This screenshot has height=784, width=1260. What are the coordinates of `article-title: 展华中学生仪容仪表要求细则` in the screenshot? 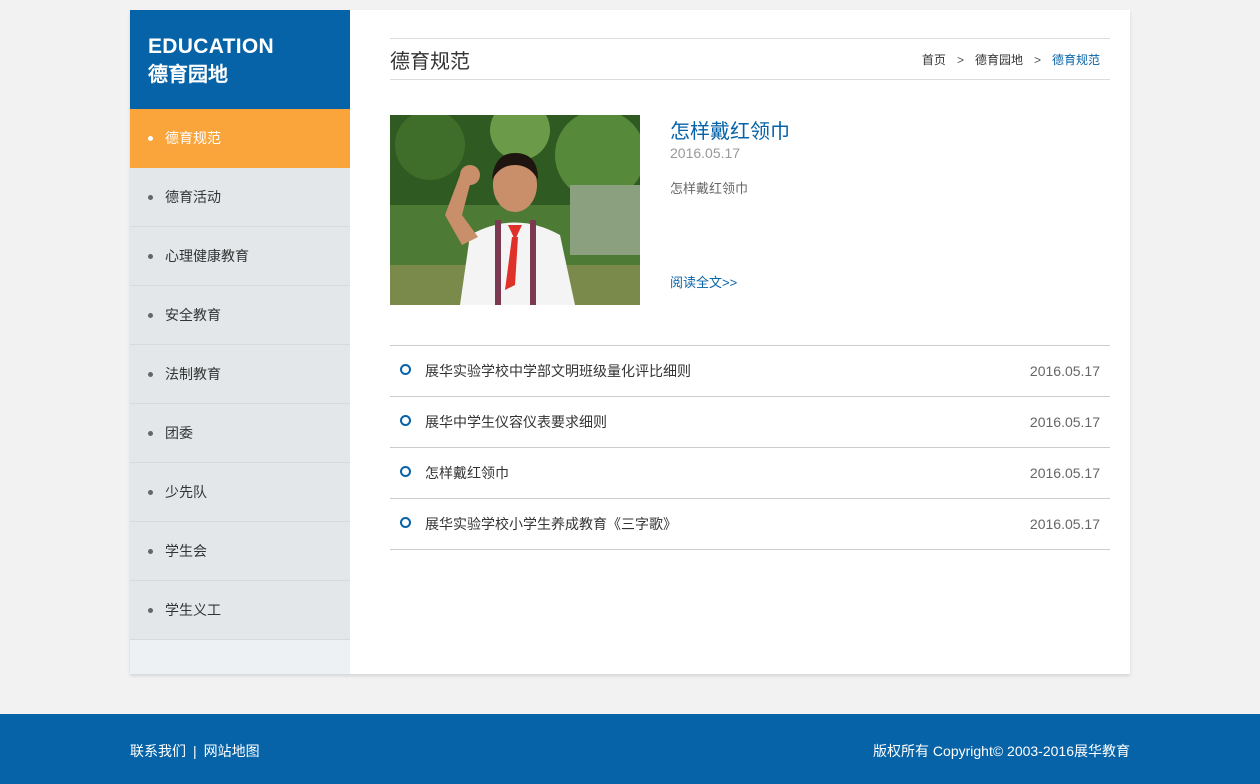 It's located at (516, 422).